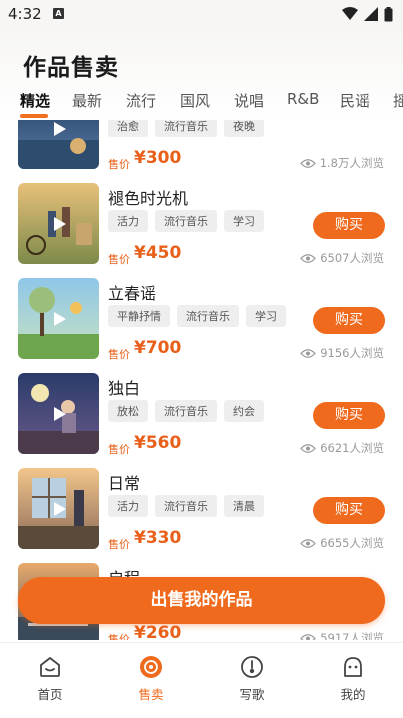 This screenshot has height=718, width=403. Describe the element at coordinates (252, 667) in the screenshot. I see `pen-icon` at that location.